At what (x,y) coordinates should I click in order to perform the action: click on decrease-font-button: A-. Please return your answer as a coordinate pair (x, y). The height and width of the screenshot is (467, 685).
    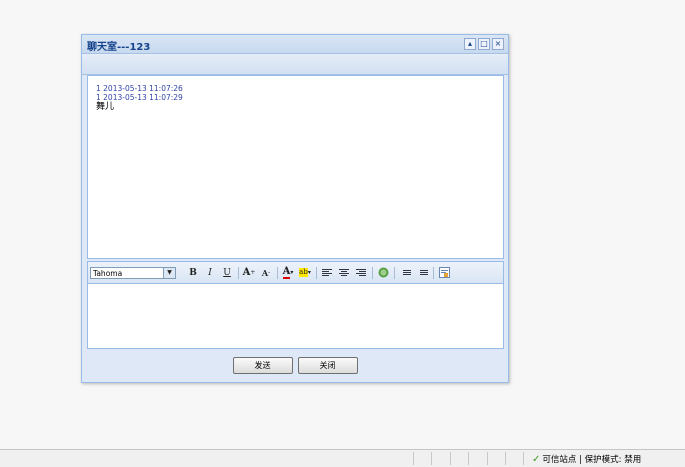
    Looking at the image, I should click on (266, 273).